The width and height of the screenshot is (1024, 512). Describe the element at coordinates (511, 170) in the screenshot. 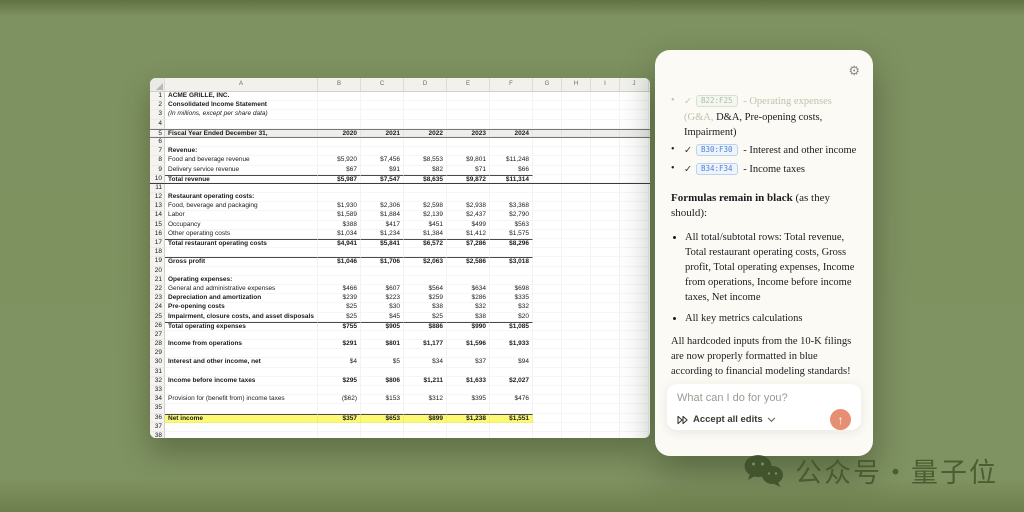

I see `cell-value: $66` at that location.